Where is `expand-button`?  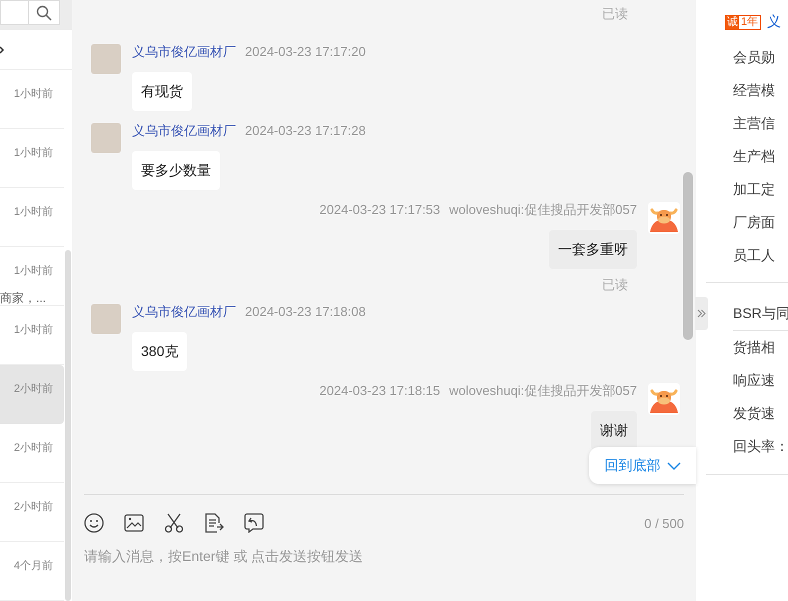 expand-button is located at coordinates (701, 313).